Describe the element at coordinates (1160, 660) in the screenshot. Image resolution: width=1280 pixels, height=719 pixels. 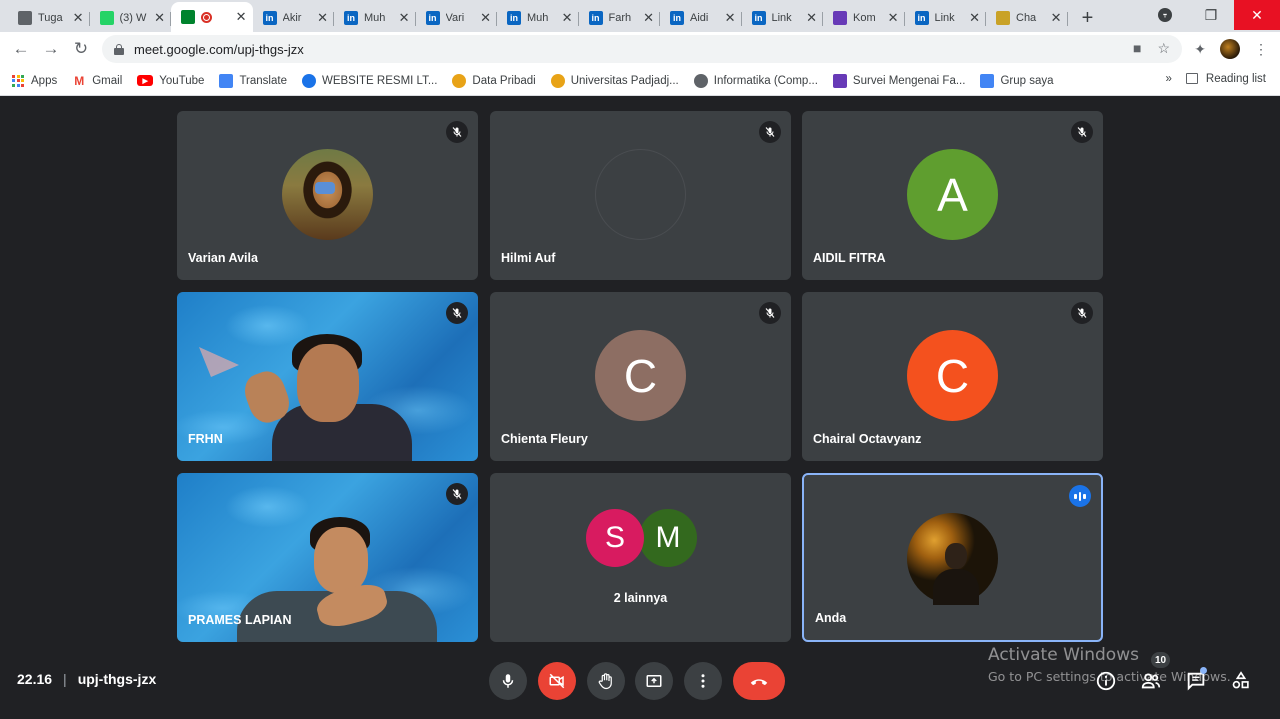
I see `participant-count-badge: 10` at that location.